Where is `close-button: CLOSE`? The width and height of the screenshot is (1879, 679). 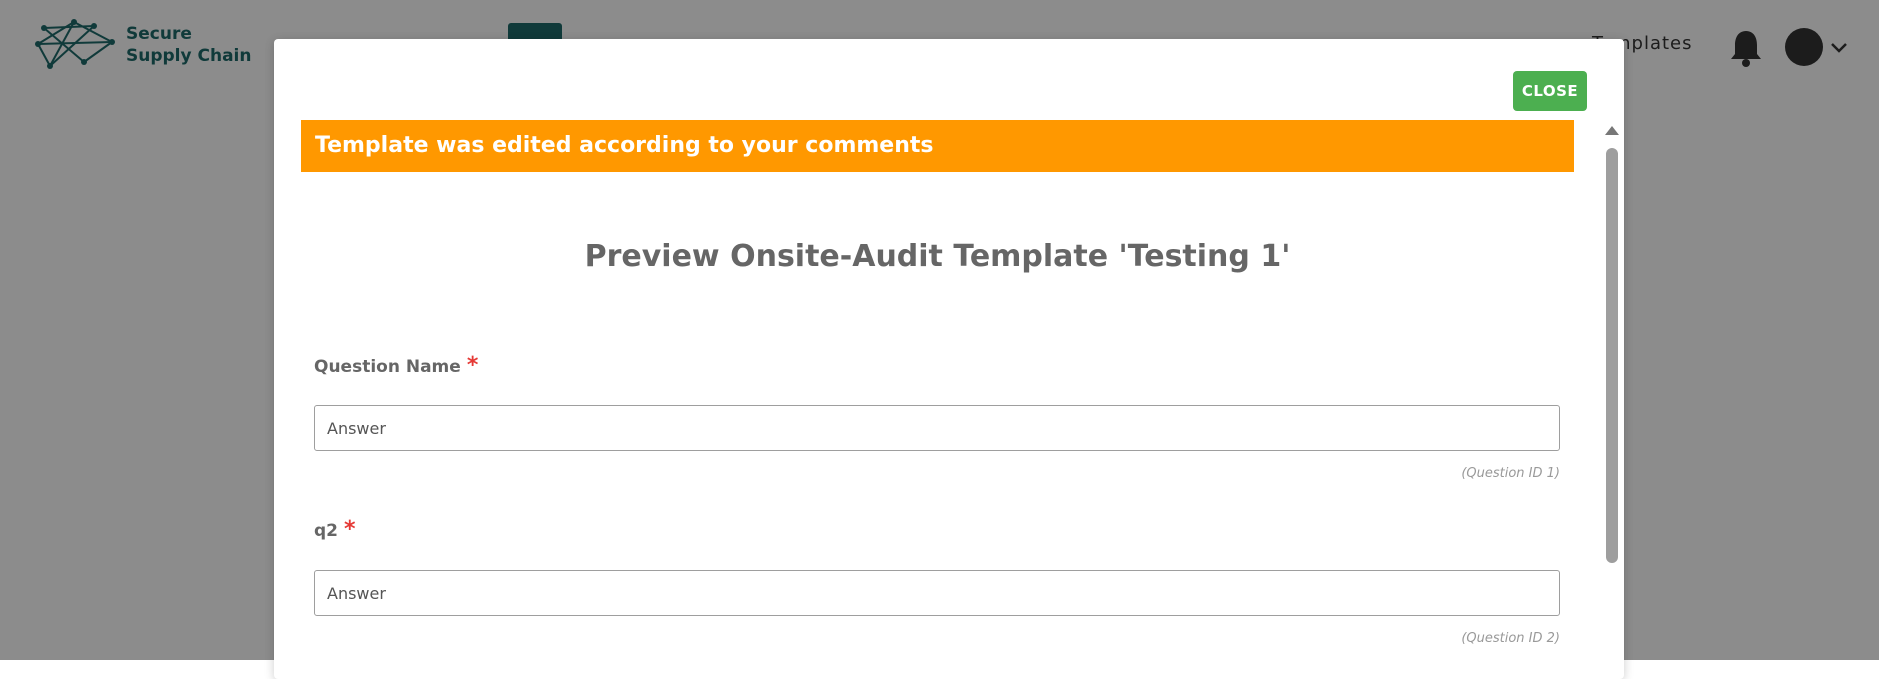 close-button: CLOSE is located at coordinates (1550, 91).